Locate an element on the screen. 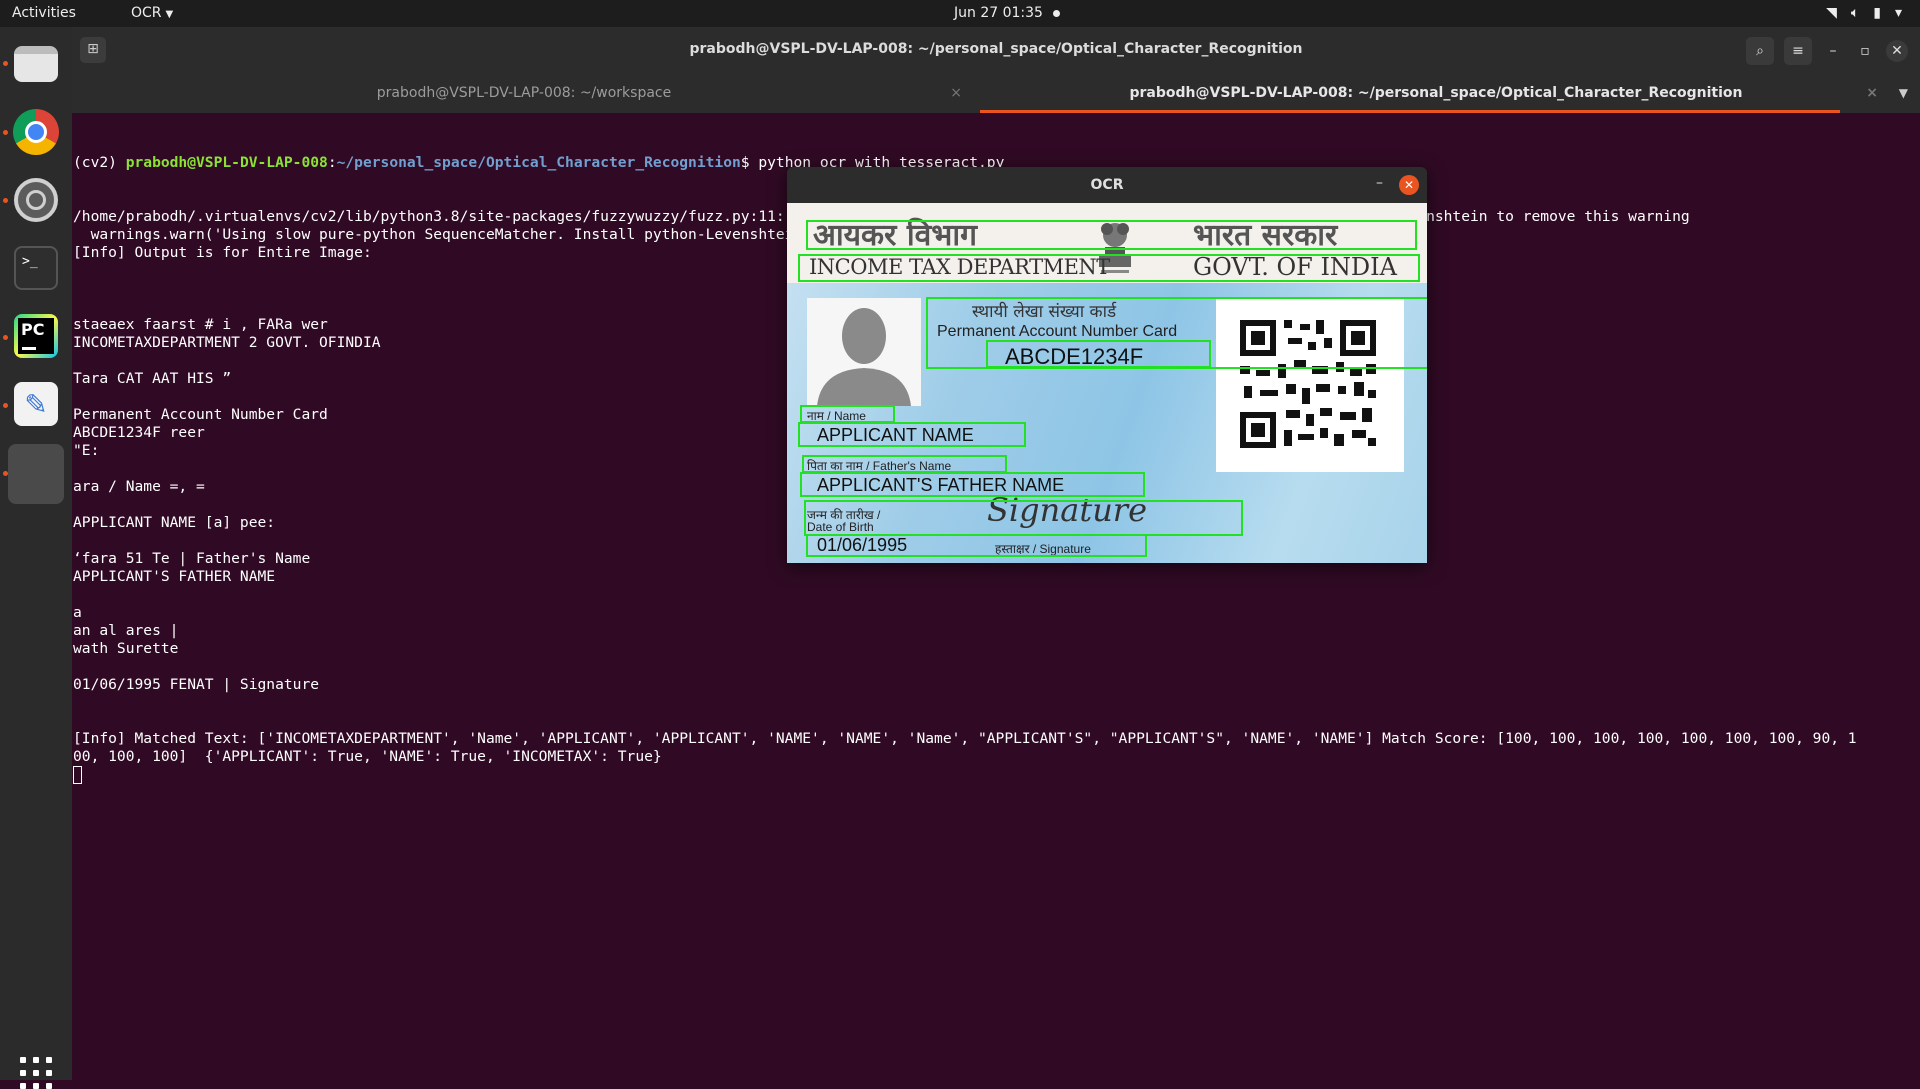 The height and width of the screenshot is (1089, 1920). active-tab-indicator is located at coordinates (1410, 111).